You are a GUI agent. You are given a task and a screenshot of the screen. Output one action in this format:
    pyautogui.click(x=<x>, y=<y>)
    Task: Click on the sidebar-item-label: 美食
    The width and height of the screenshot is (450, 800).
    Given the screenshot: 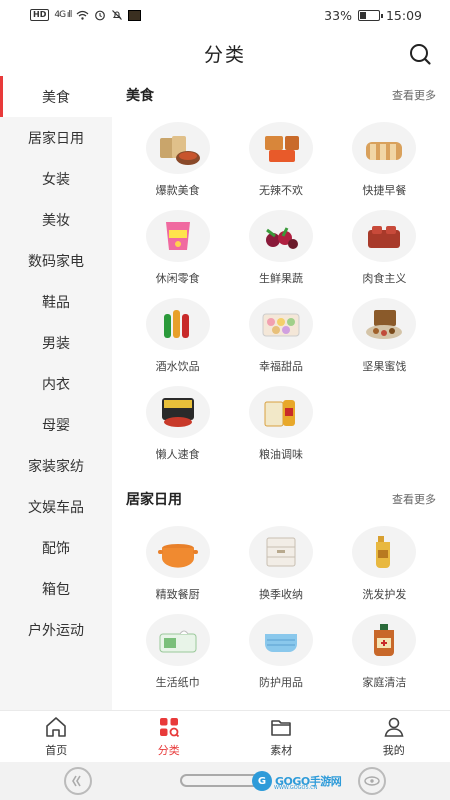 What is the action you would take?
    pyautogui.click(x=56, y=97)
    